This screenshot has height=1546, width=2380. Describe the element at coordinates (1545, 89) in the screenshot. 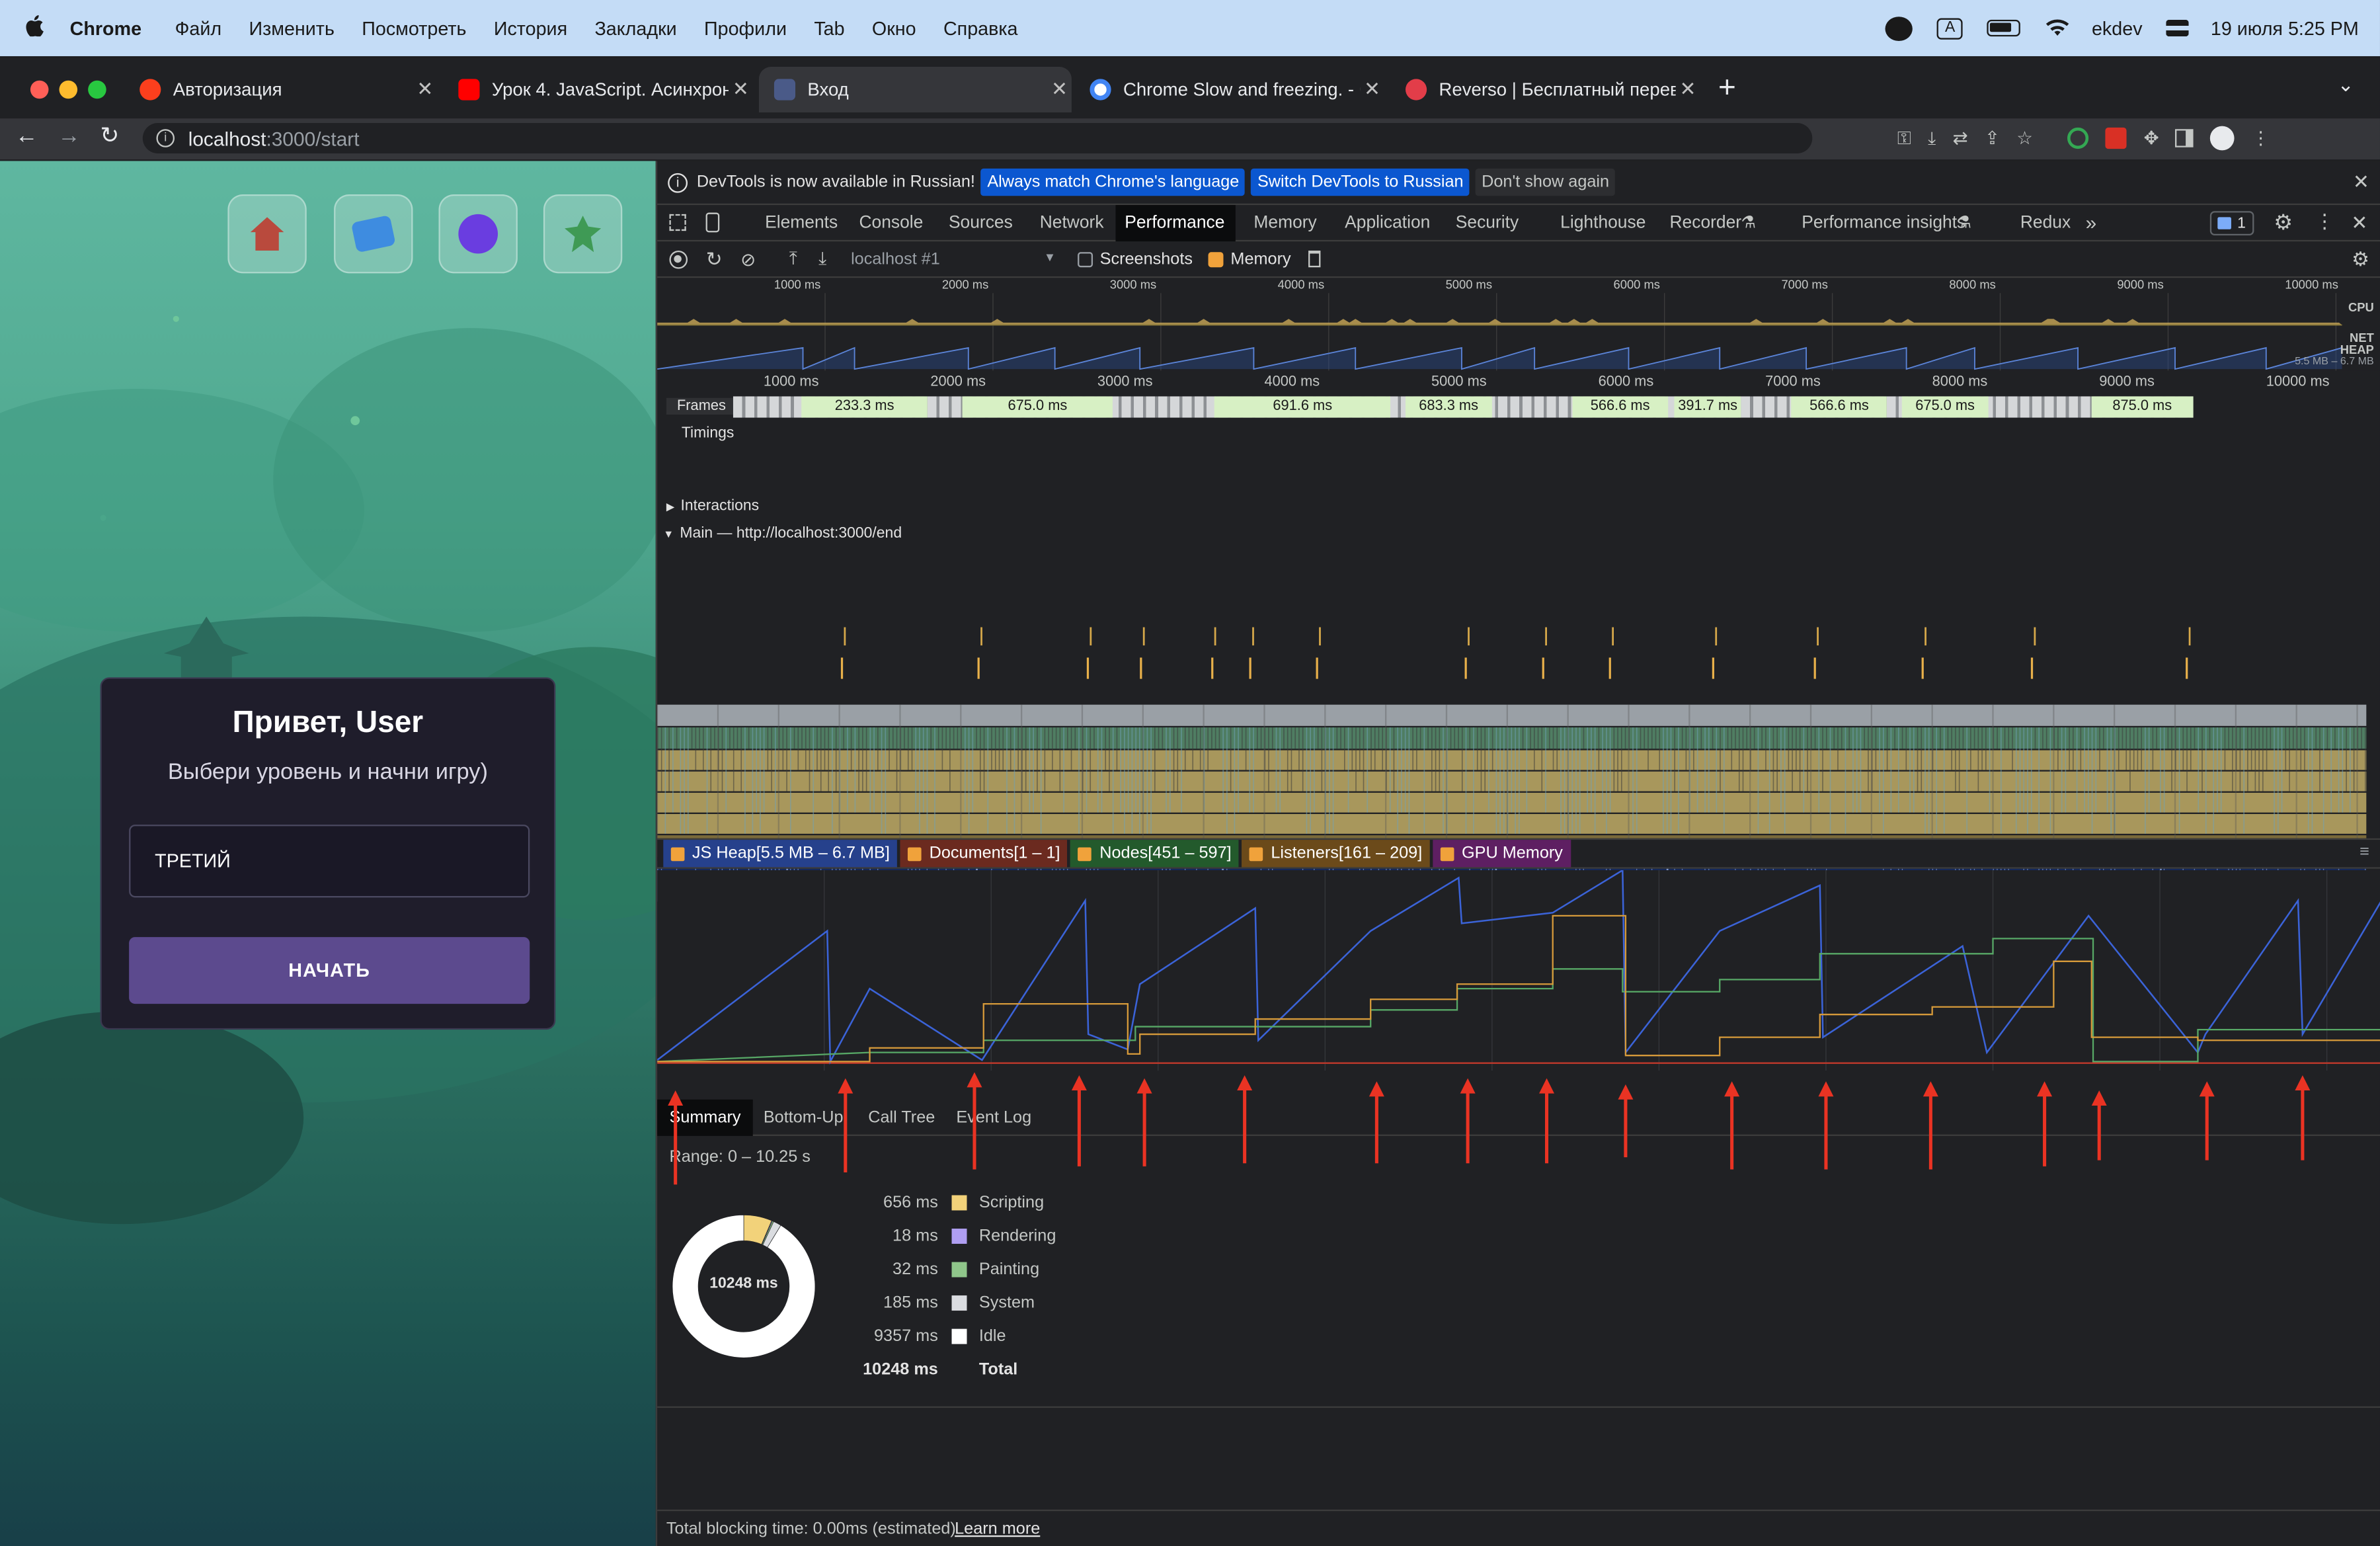

I see `browser-tab: Reverso | Бесплатный перевод ✕` at that location.